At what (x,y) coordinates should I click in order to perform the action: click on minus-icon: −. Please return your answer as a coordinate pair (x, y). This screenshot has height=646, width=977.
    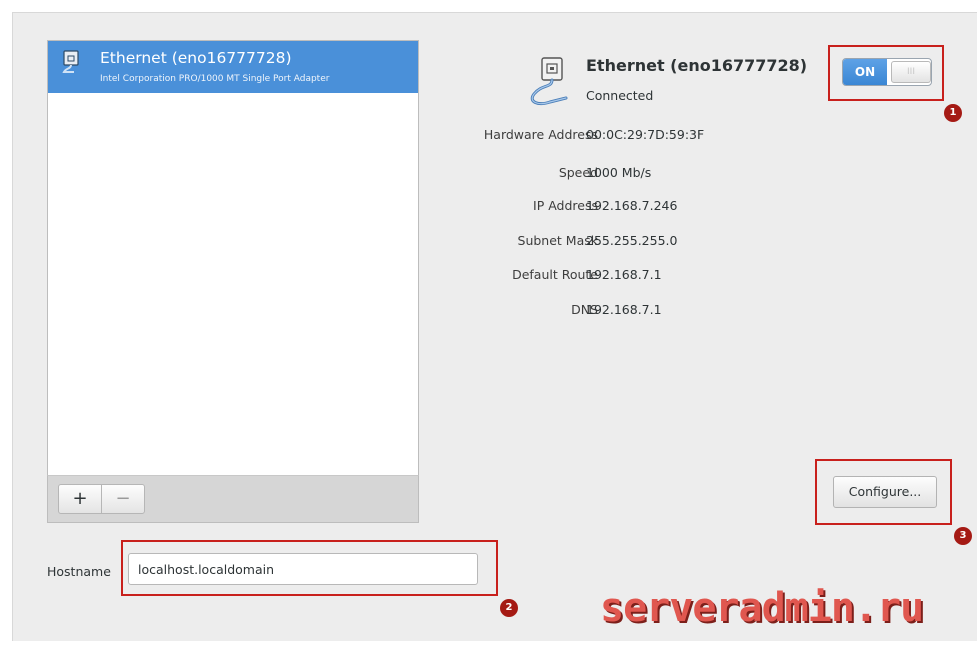
    Looking at the image, I should click on (123, 498).